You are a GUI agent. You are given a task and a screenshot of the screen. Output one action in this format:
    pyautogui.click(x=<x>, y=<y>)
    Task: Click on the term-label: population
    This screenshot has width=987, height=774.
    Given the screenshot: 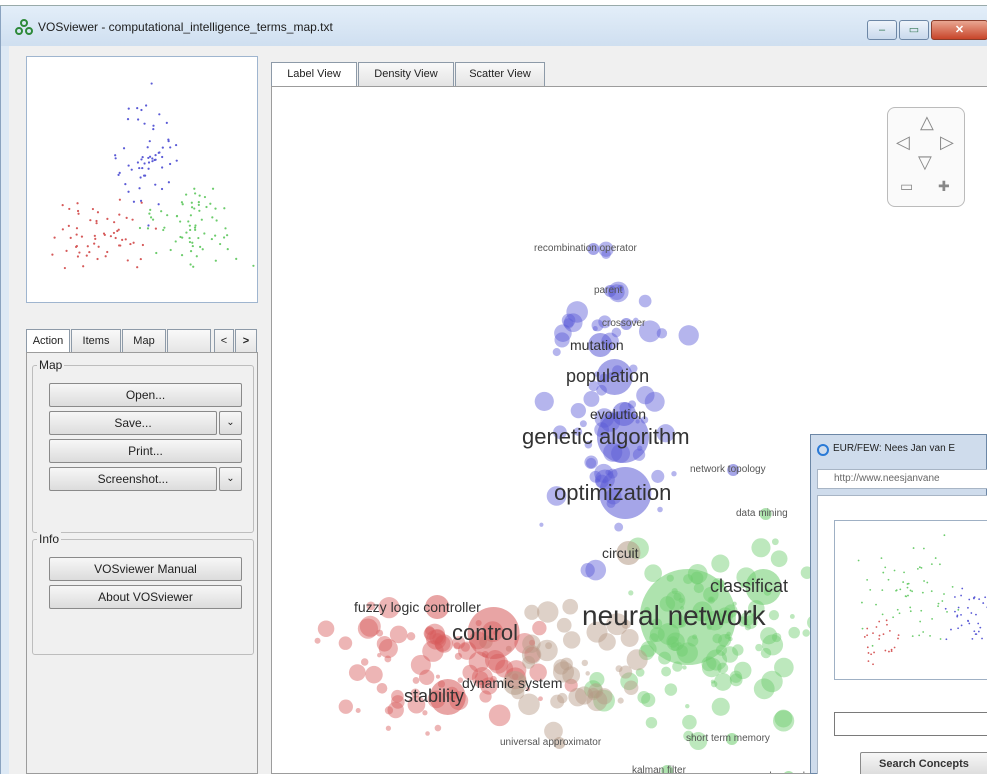 What is the action you would take?
    pyautogui.click(x=607, y=376)
    